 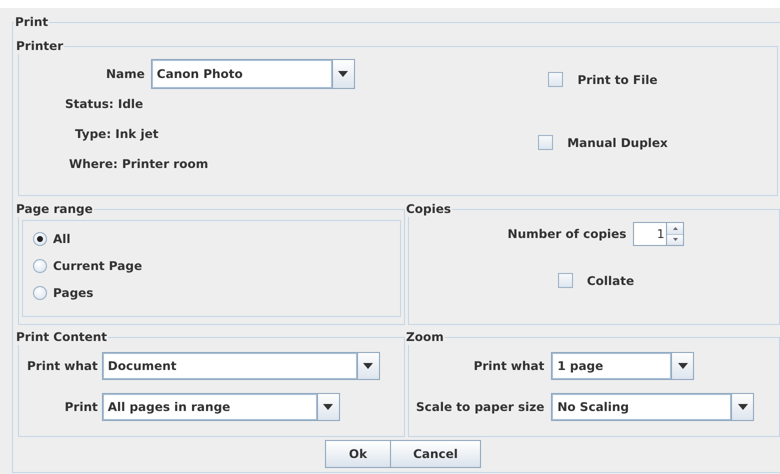 I want to click on cancel-button: Cancel, so click(x=435, y=454).